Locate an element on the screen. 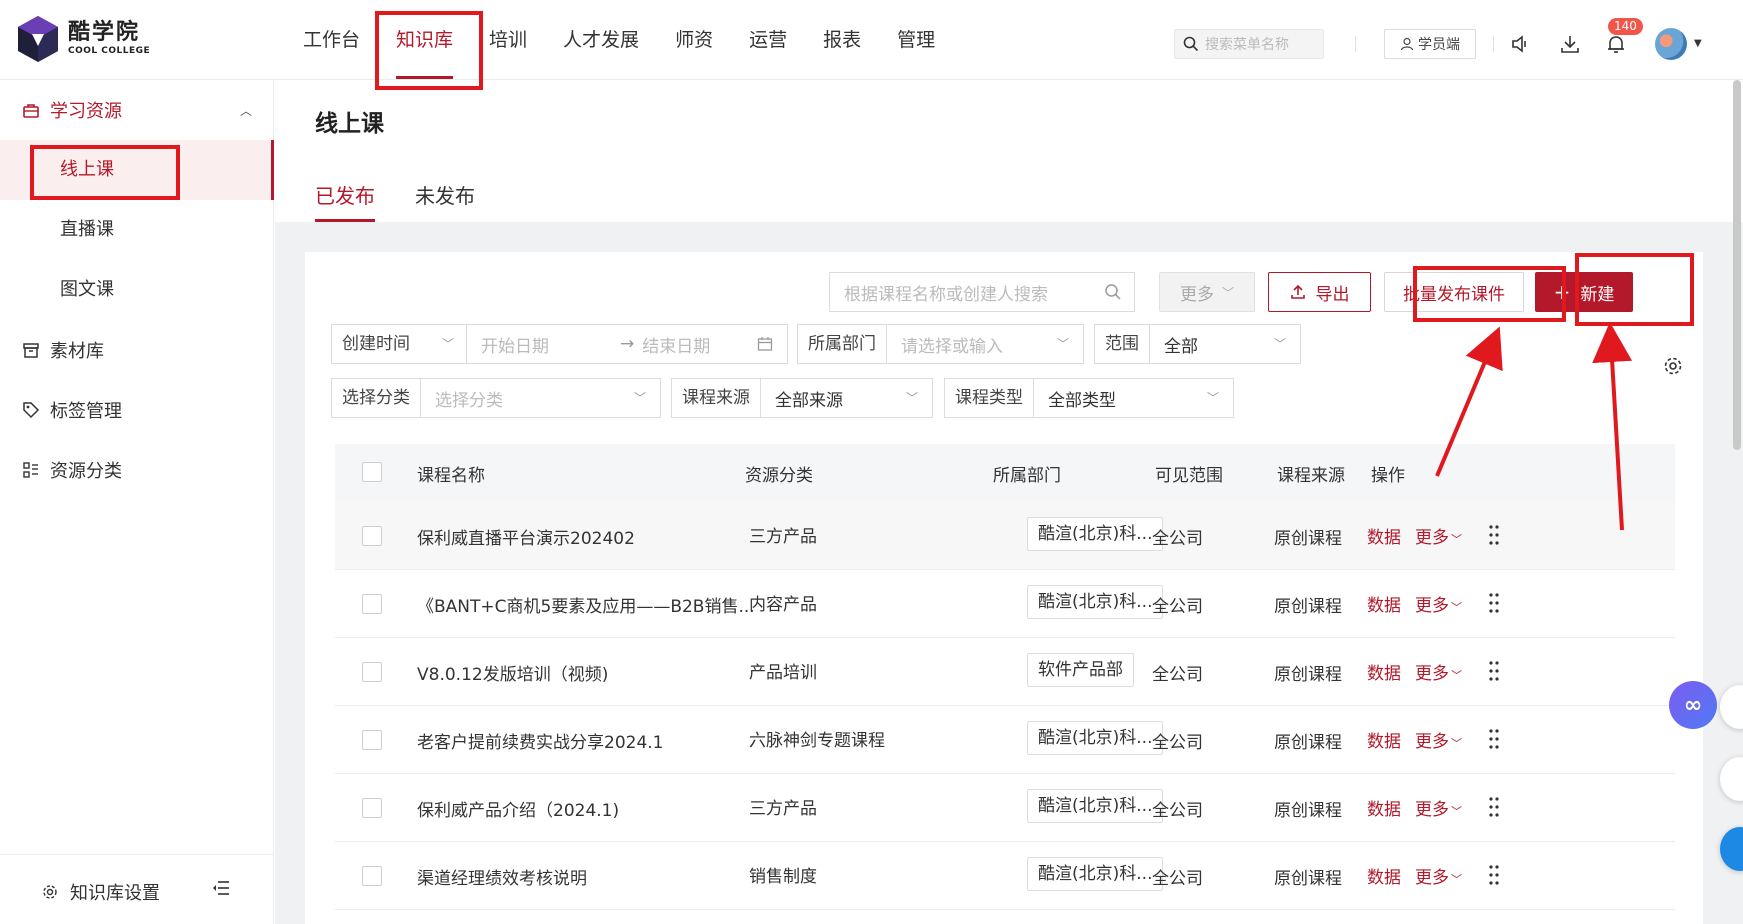 The image size is (1743, 924). course-name: V8.0.12发版培训（视频) is located at coordinates (512, 672).